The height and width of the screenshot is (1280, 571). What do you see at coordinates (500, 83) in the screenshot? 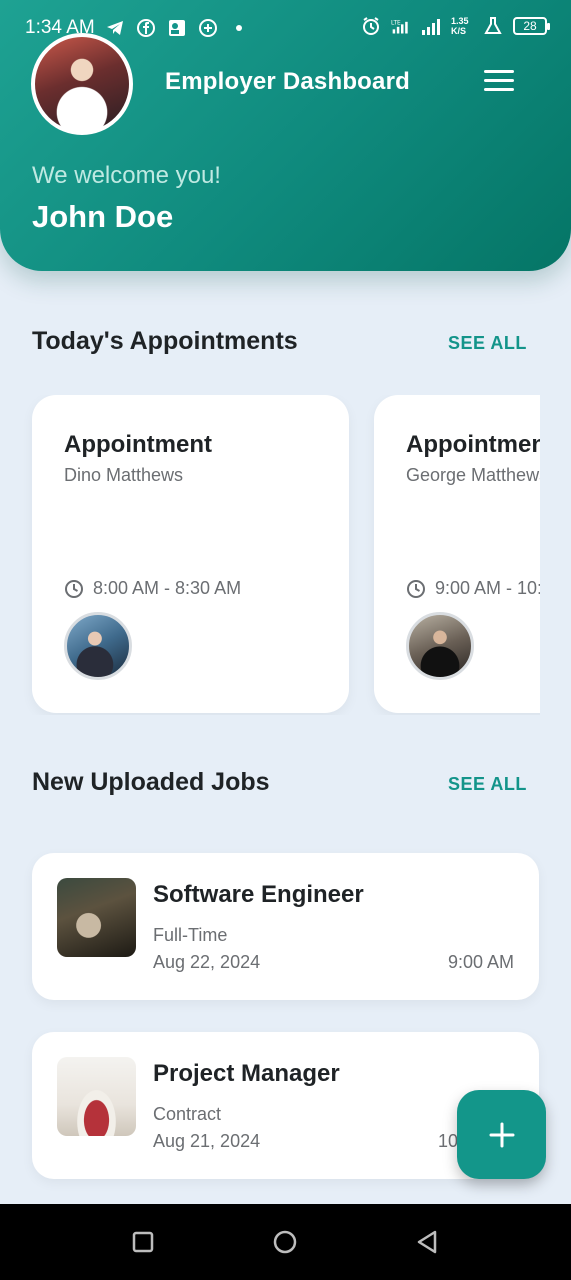
I see `hamburger-menu-icon` at bounding box center [500, 83].